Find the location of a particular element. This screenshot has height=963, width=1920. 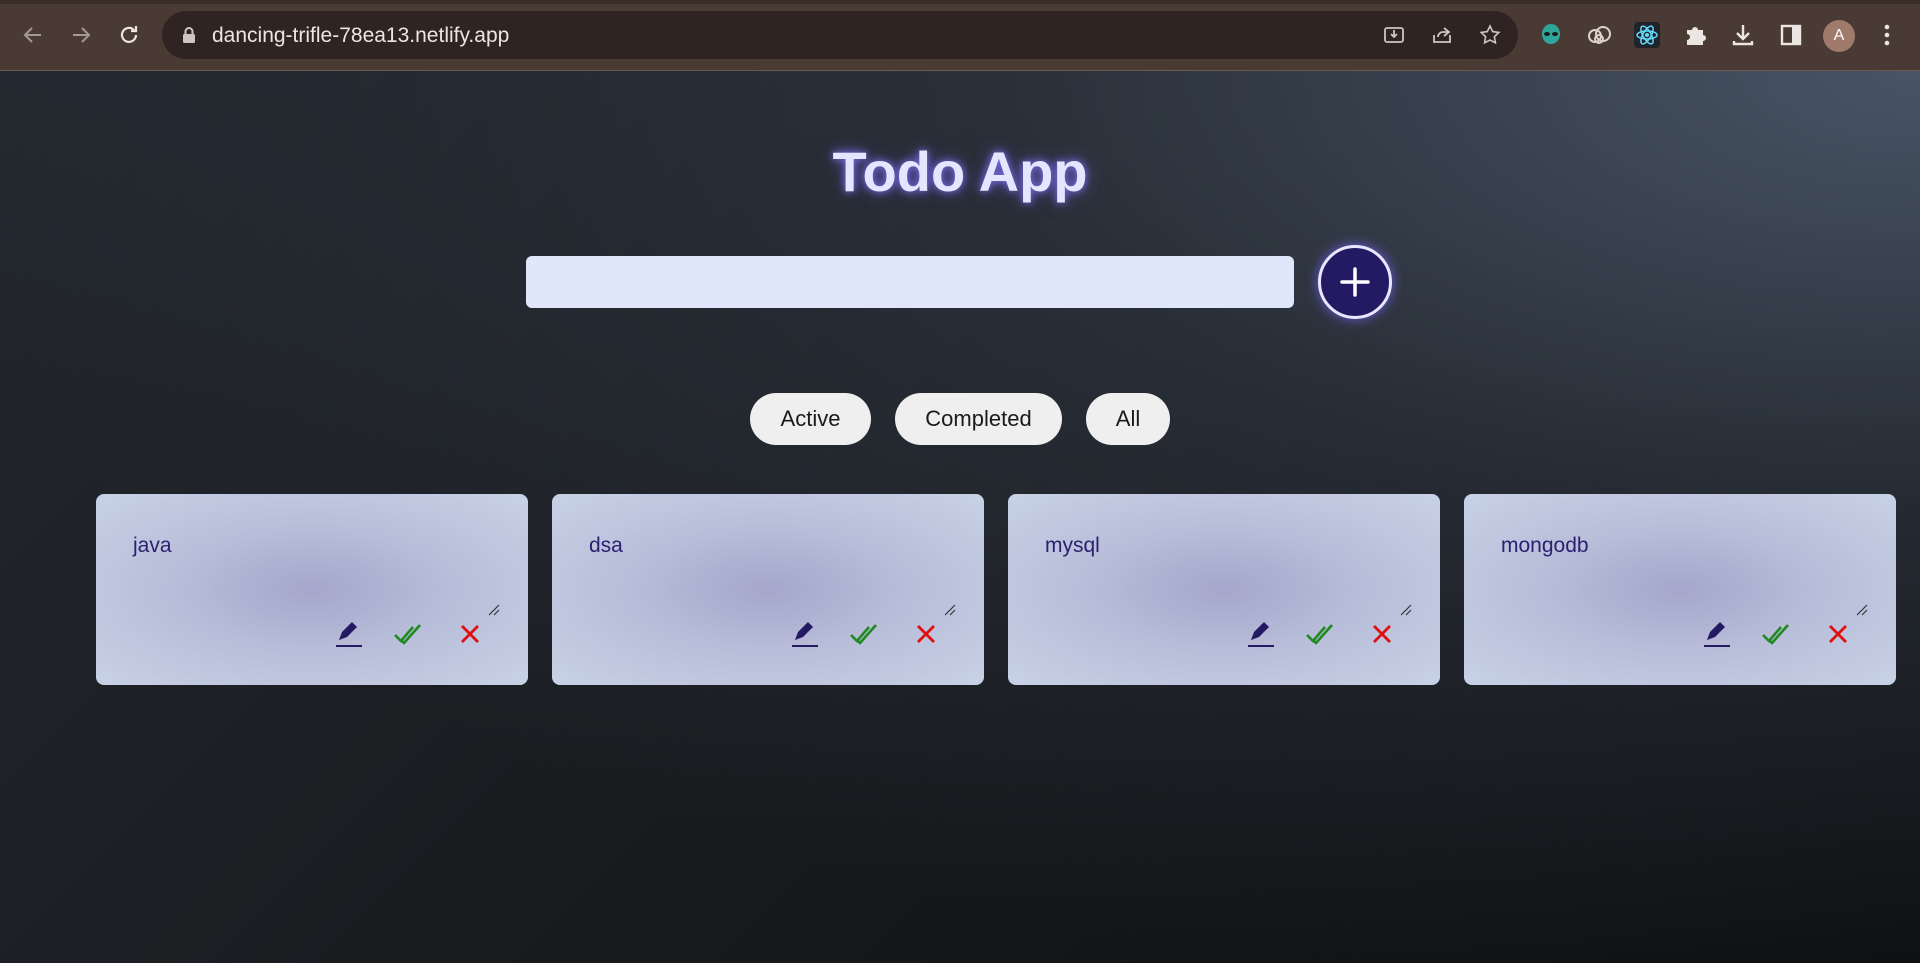

lock-icon is located at coordinates (189, 35).